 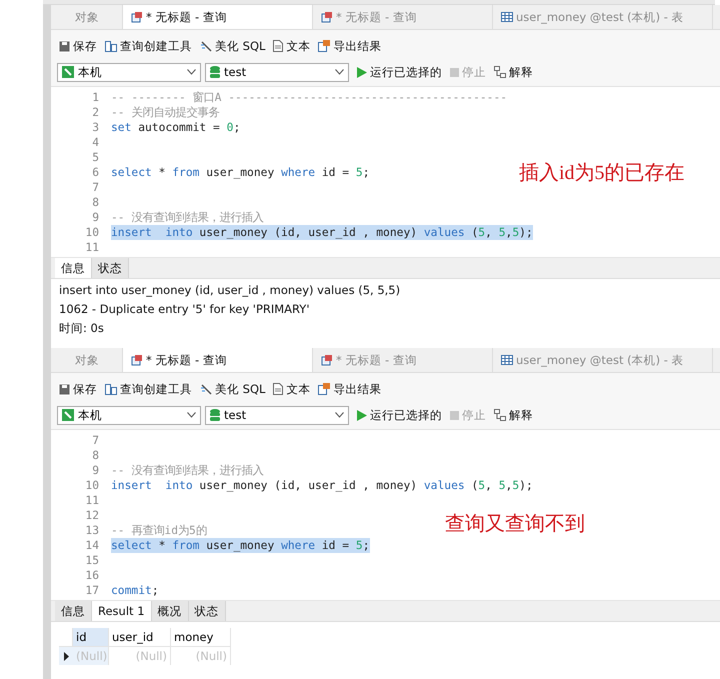 What do you see at coordinates (95, 127) in the screenshot?
I see `line-number: 3` at bounding box center [95, 127].